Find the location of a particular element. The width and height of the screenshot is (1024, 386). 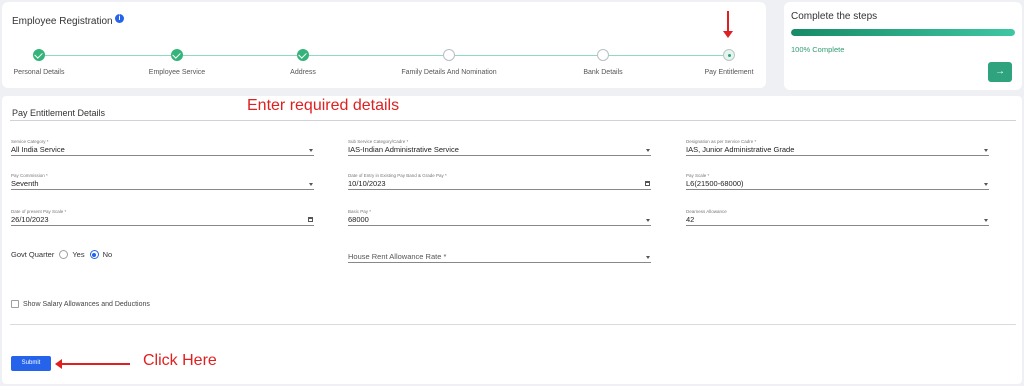

stepper-title: Employee Registration is located at coordinates (62, 21).